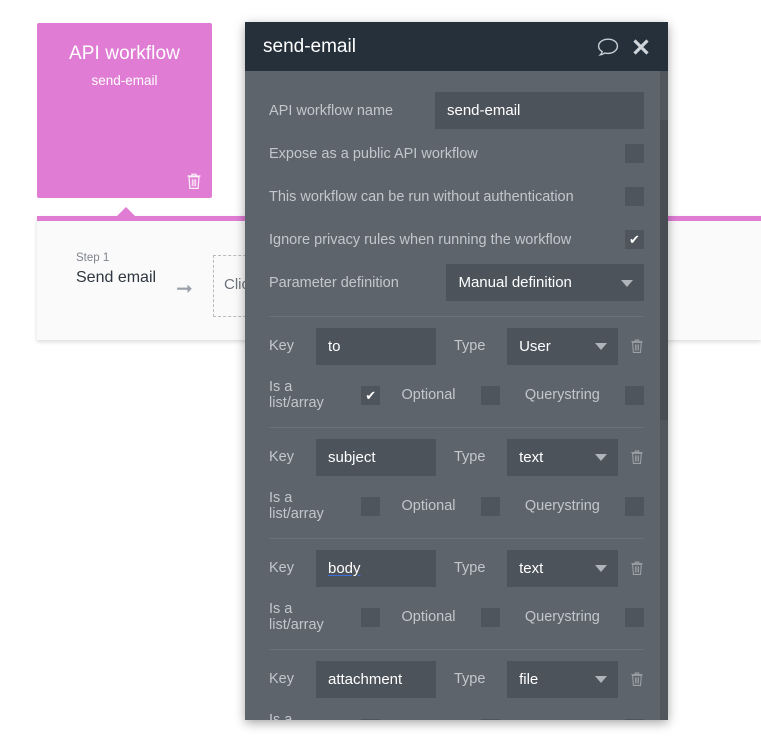  What do you see at coordinates (608, 46) in the screenshot?
I see `comment-icon` at bounding box center [608, 46].